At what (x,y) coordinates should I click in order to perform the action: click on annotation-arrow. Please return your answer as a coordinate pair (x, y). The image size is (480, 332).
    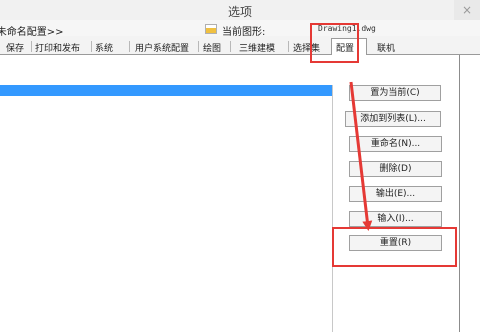
    Looking at the image, I should click on (361, 156).